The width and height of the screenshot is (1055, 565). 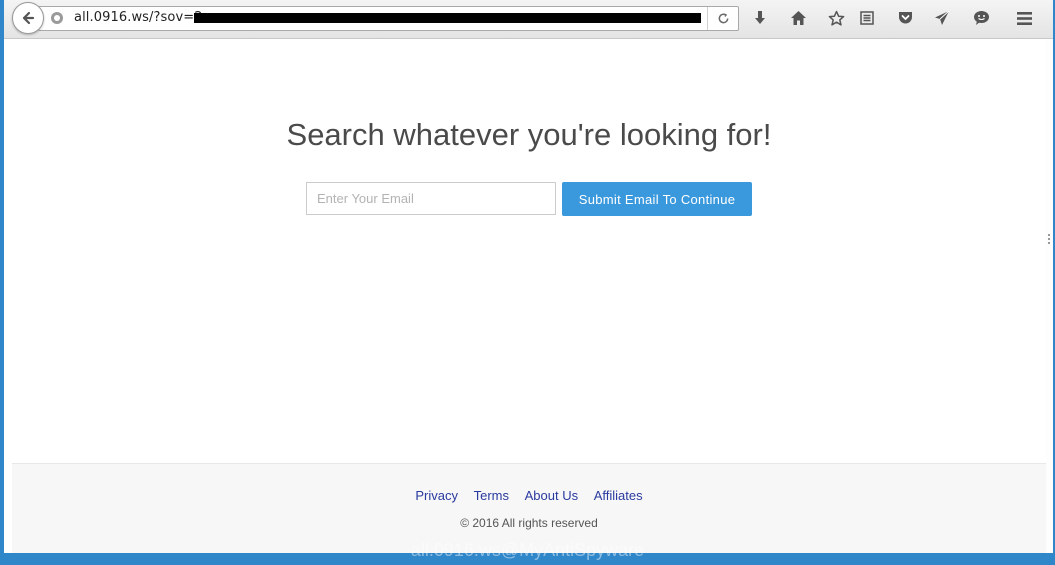 What do you see at coordinates (529, 134) in the screenshot?
I see `page-headline: Search whatever you're looking for!` at bounding box center [529, 134].